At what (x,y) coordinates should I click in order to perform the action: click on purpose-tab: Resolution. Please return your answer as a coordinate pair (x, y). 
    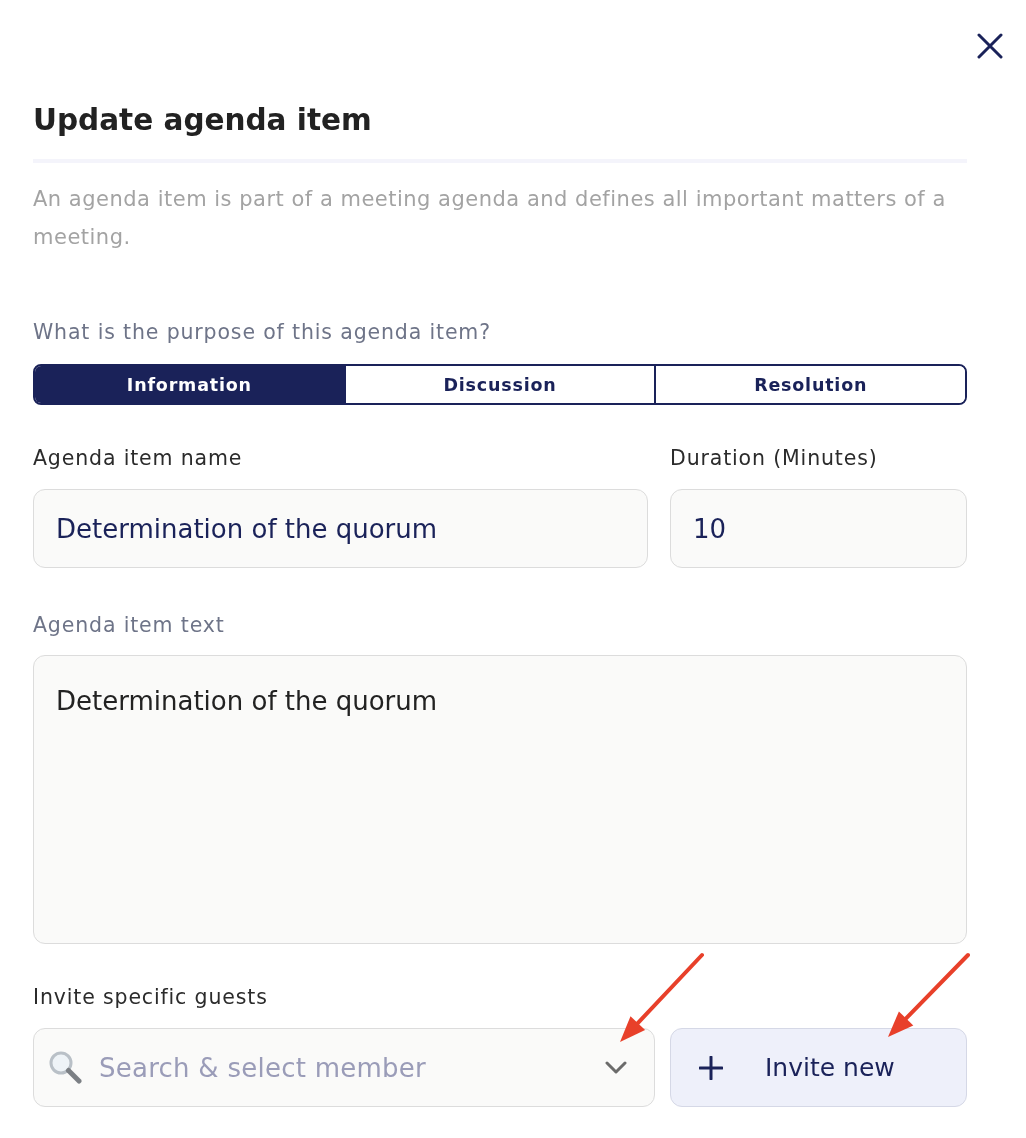
    Looking at the image, I should click on (809, 384).